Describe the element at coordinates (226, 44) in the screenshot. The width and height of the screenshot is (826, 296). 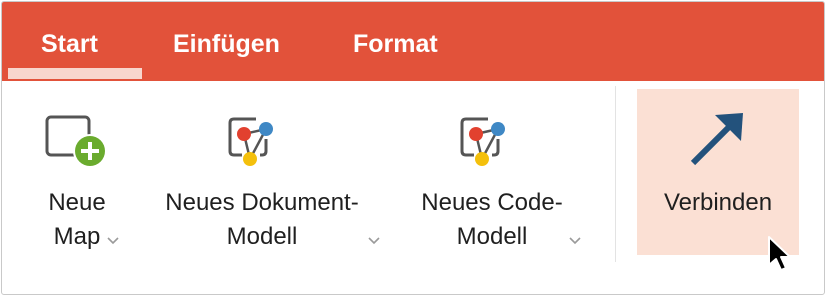
I see `tab-insert: Einfügen` at that location.